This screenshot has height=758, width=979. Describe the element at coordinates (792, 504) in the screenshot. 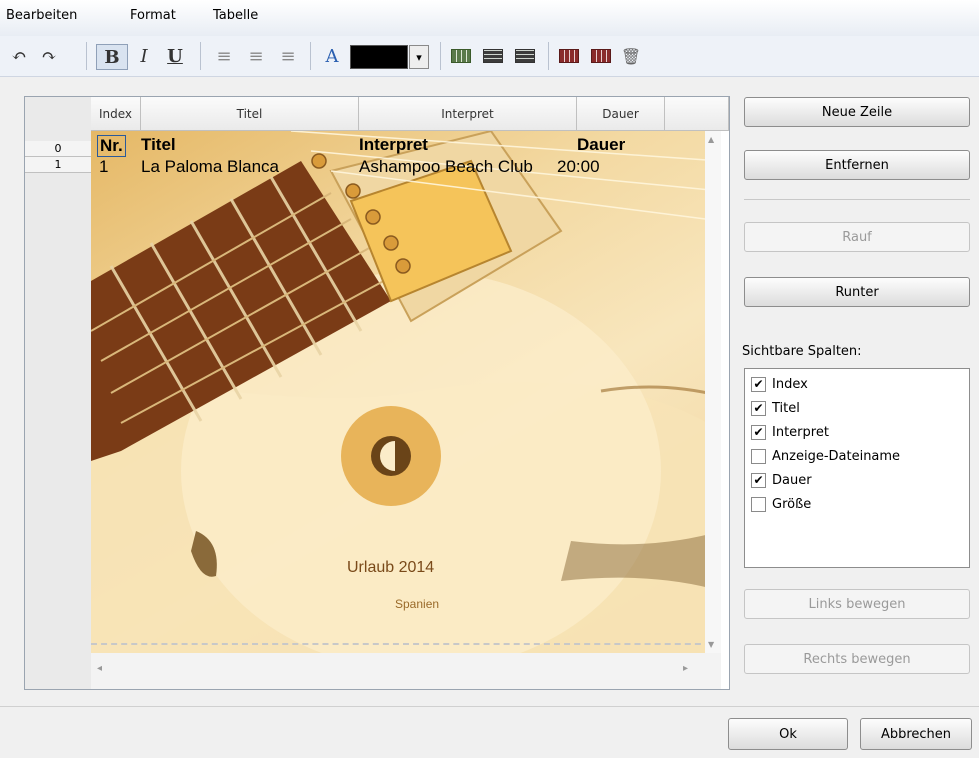

I see `checkbox-label: Größe` at that location.